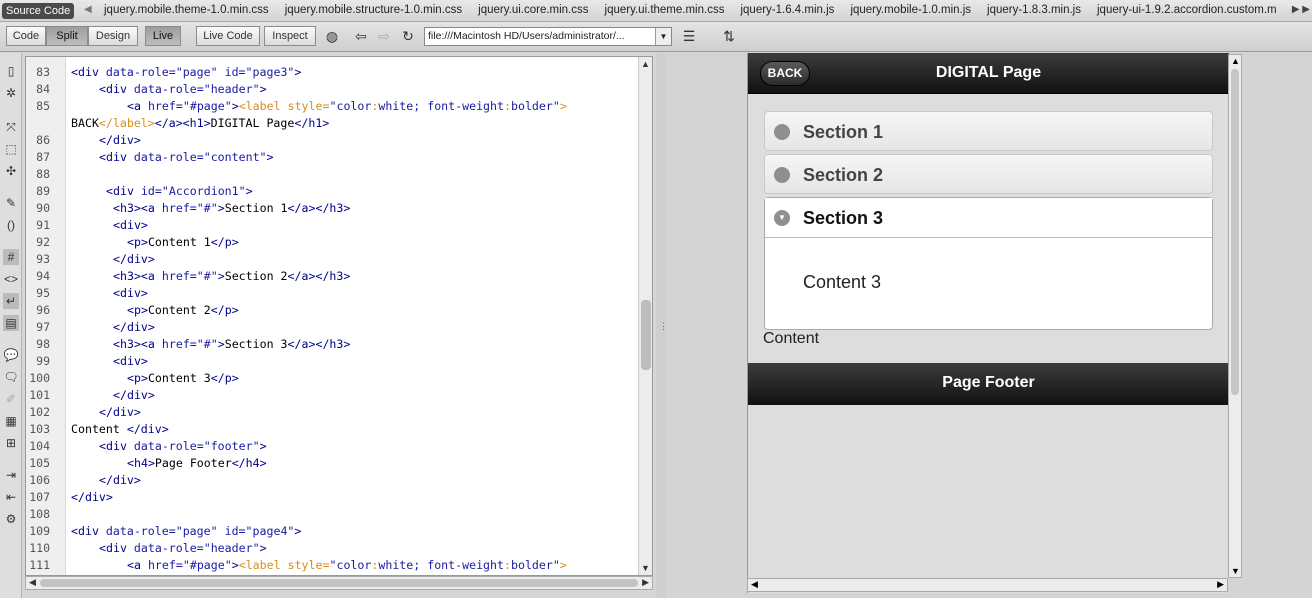 Image resolution: width=1312 pixels, height=598 pixels. I want to click on line-number: 101, so click(39, 395).